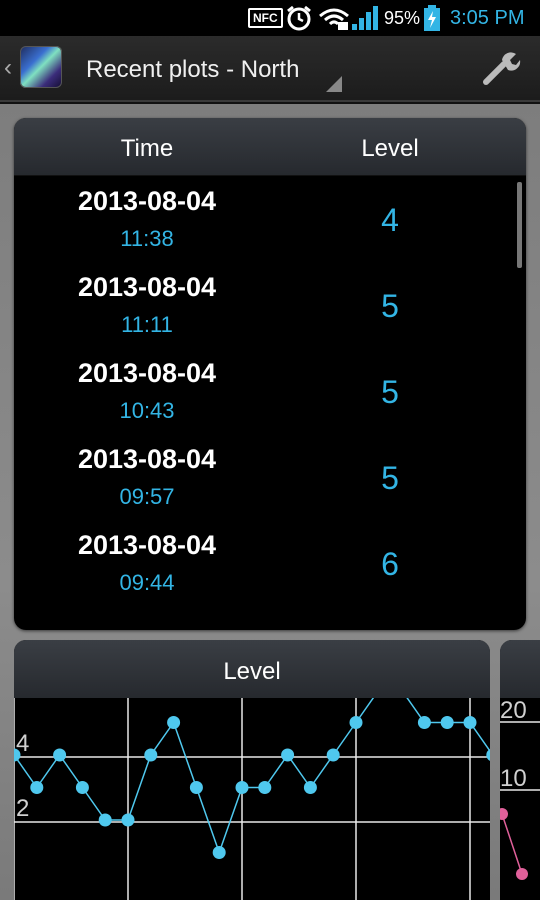 This screenshot has width=540, height=900. I want to click on signal-icon, so click(365, 18).